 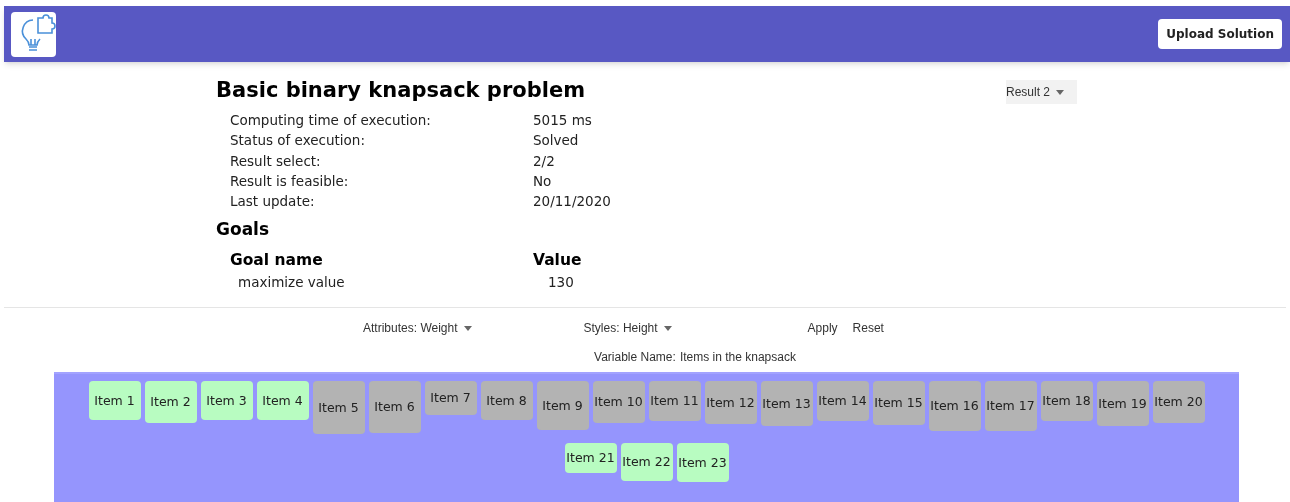 I want to click on detail-label: Last update:, so click(x=273, y=202).